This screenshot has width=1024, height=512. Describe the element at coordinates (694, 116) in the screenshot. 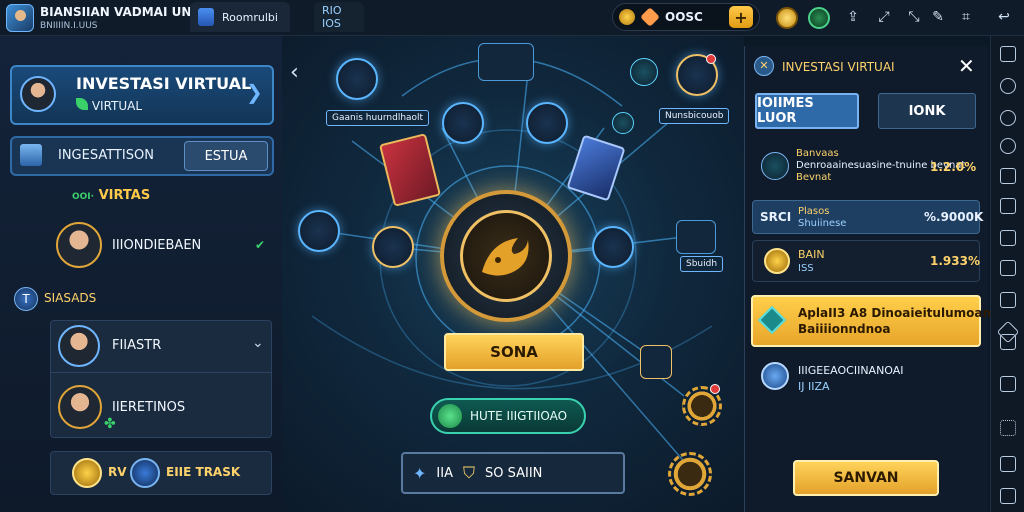

I see `node-tag: Nunsbicouob` at that location.